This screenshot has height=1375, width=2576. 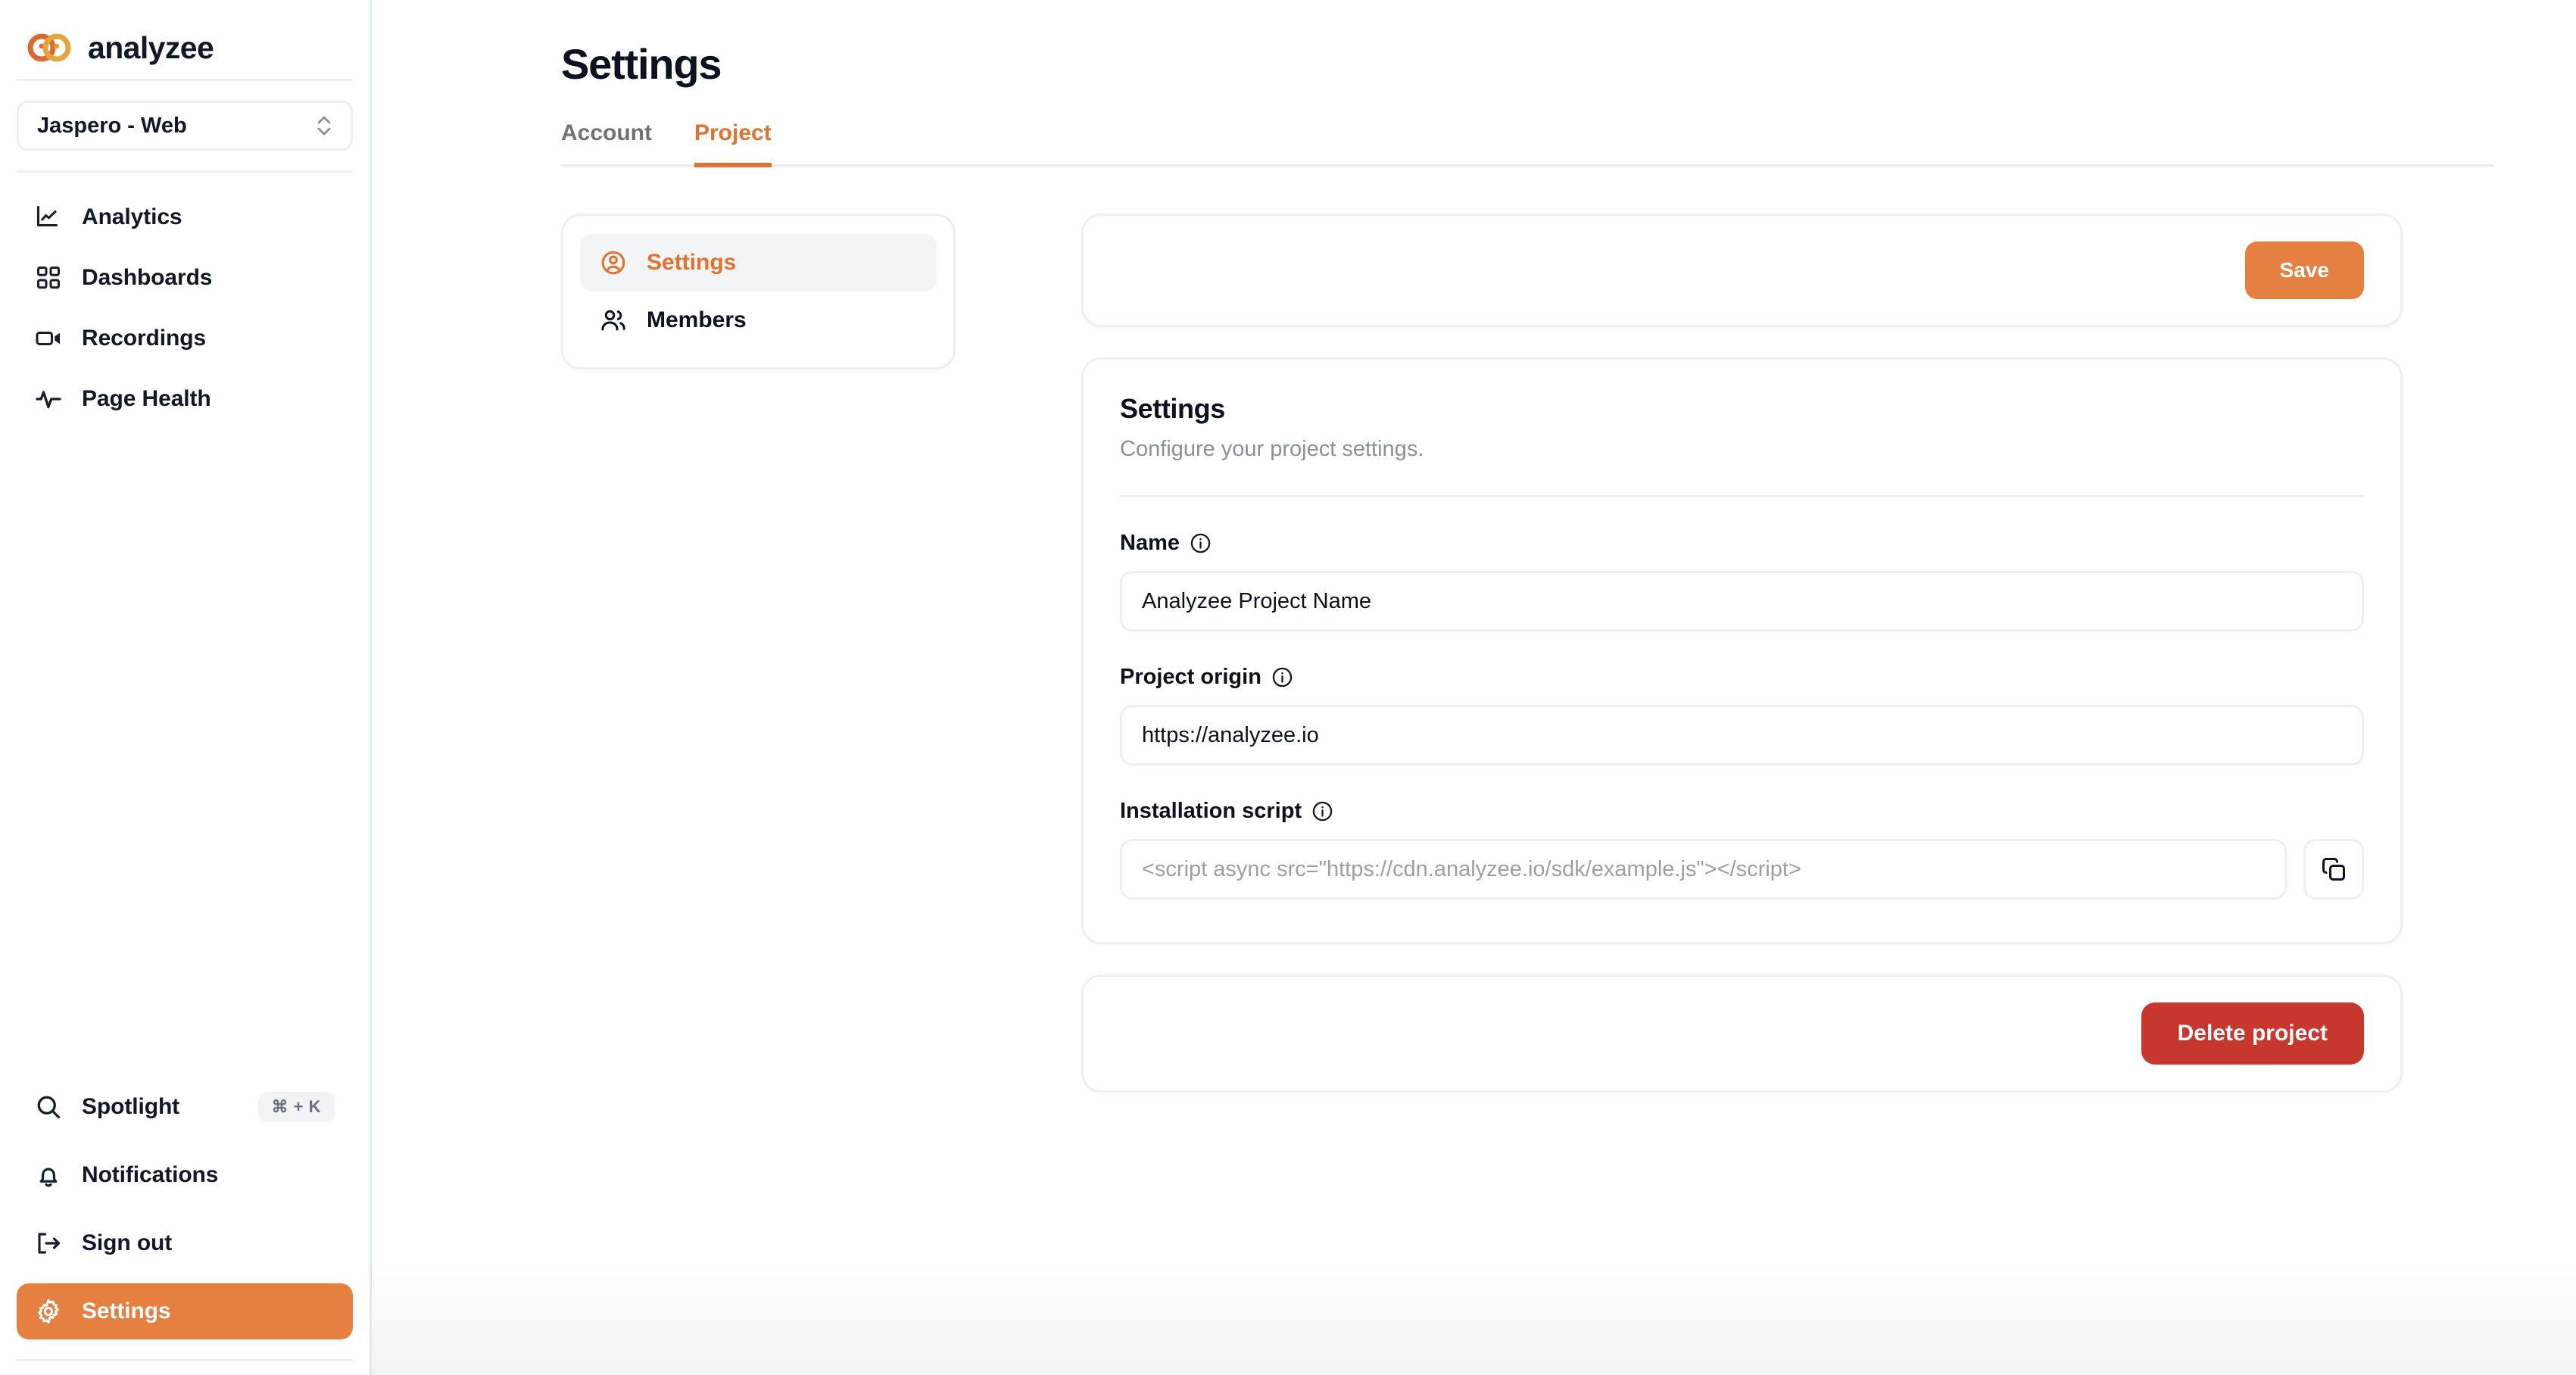 What do you see at coordinates (1742, 496) in the screenshot?
I see `card-divider` at bounding box center [1742, 496].